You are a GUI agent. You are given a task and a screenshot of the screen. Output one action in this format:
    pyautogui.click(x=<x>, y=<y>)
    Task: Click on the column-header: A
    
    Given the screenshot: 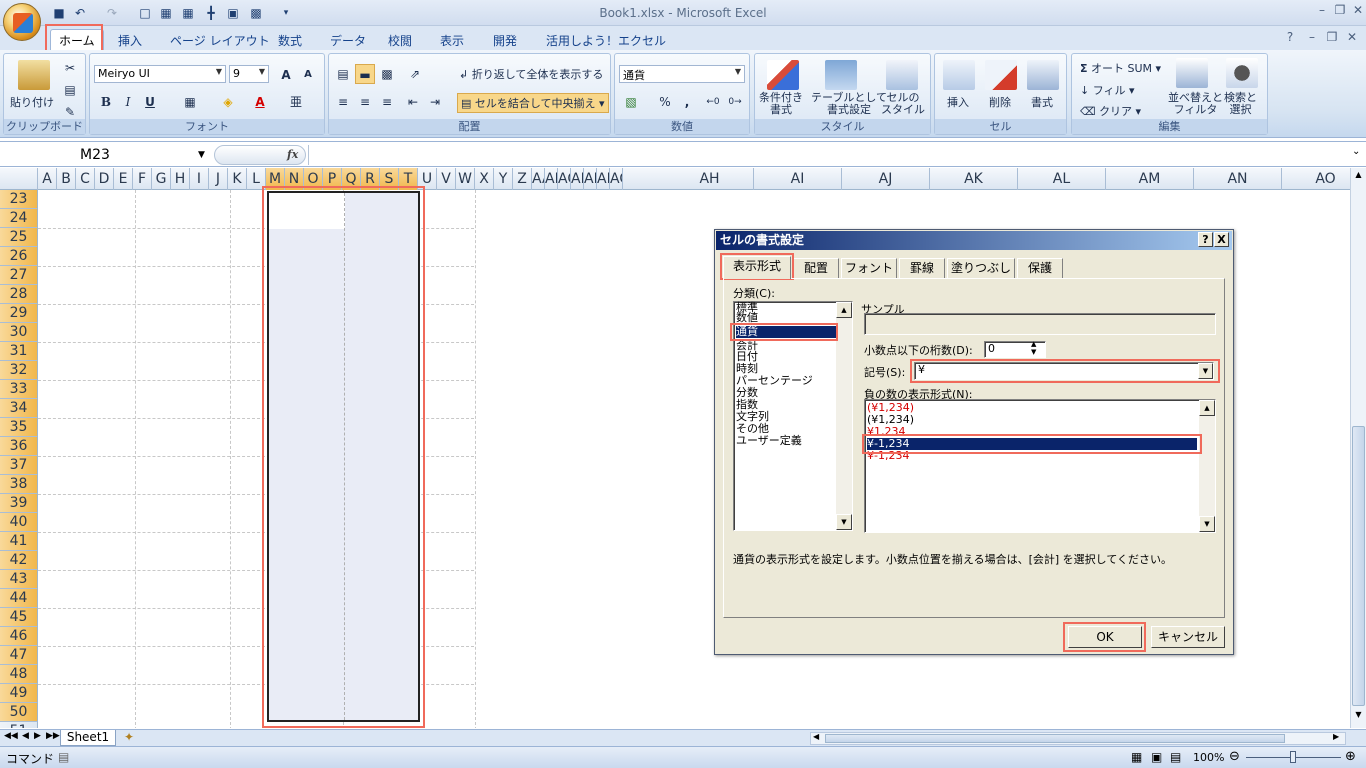 What is the action you would take?
    pyautogui.click(x=47, y=179)
    